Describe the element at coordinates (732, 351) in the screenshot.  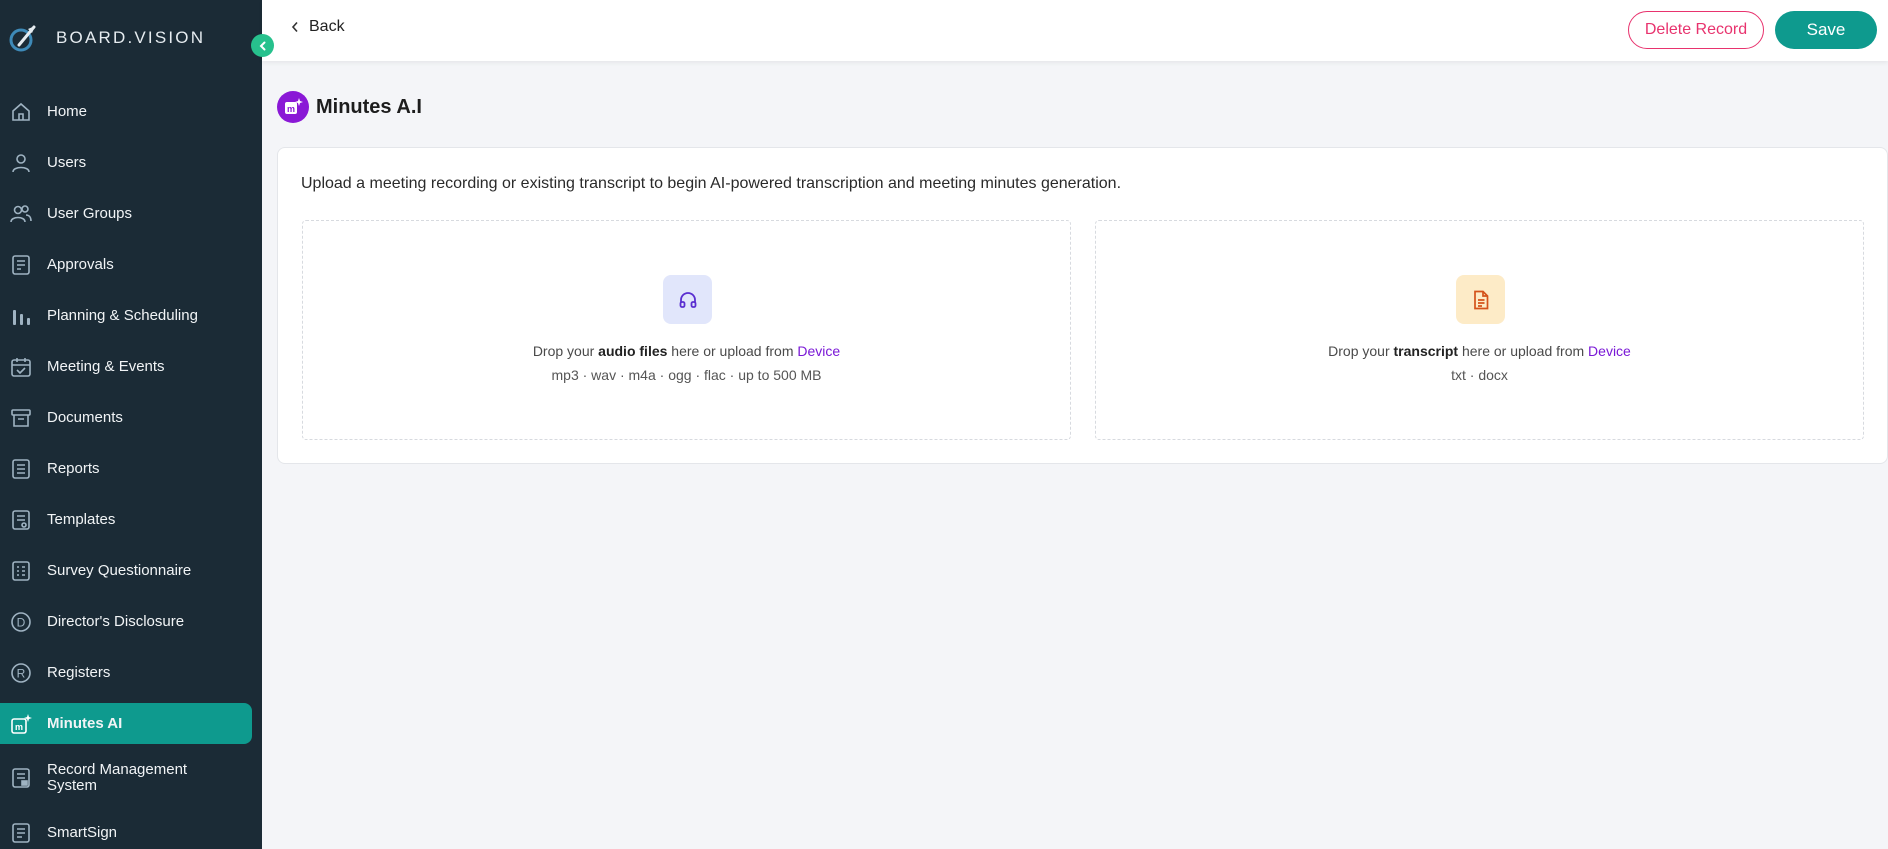
I see `audio-drop-middle: here or upload from` at that location.